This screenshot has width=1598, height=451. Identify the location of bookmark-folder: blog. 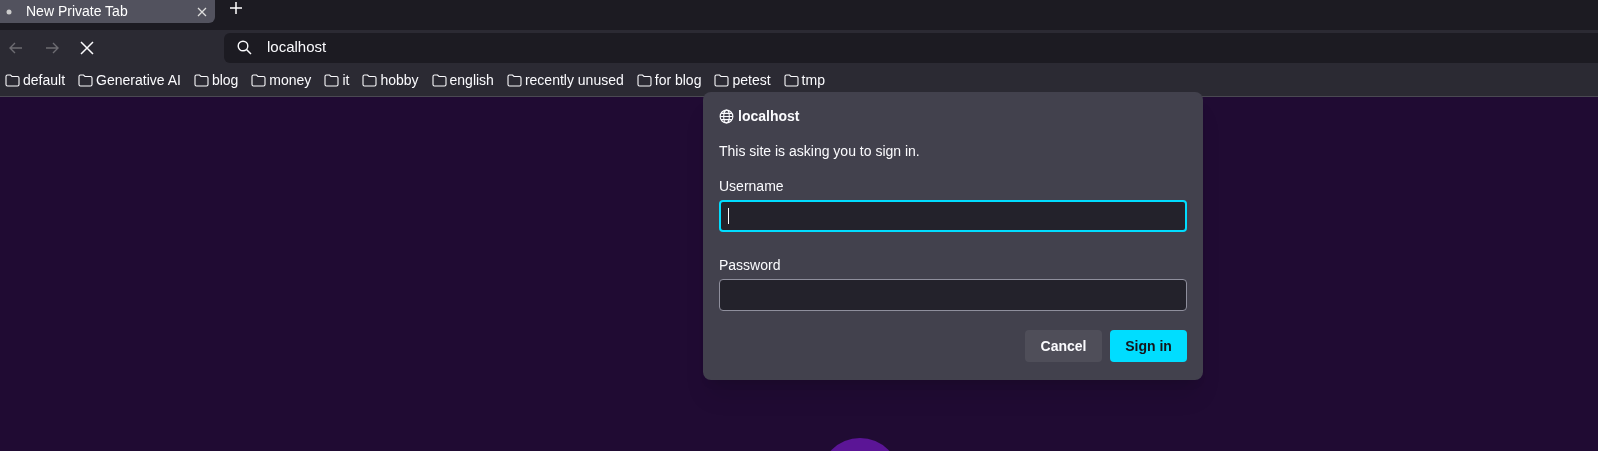
(216, 80).